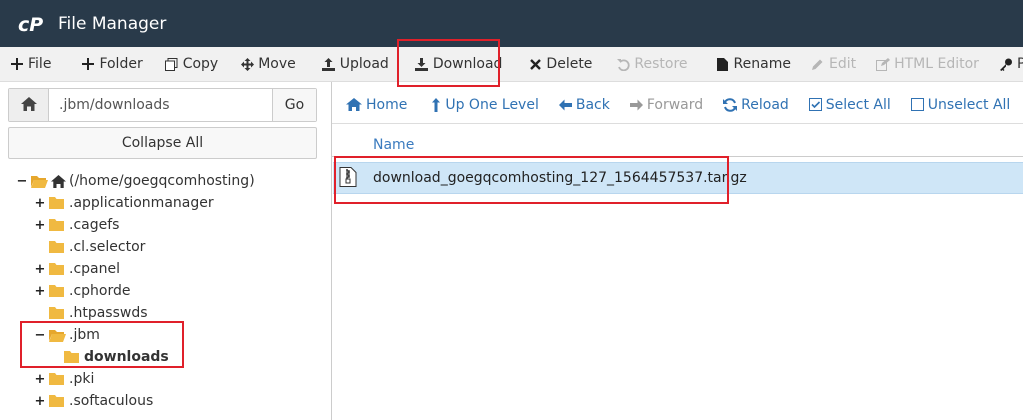 This screenshot has height=420, width=1023. I want to click on copy-label: Copy, so click(200, 64).